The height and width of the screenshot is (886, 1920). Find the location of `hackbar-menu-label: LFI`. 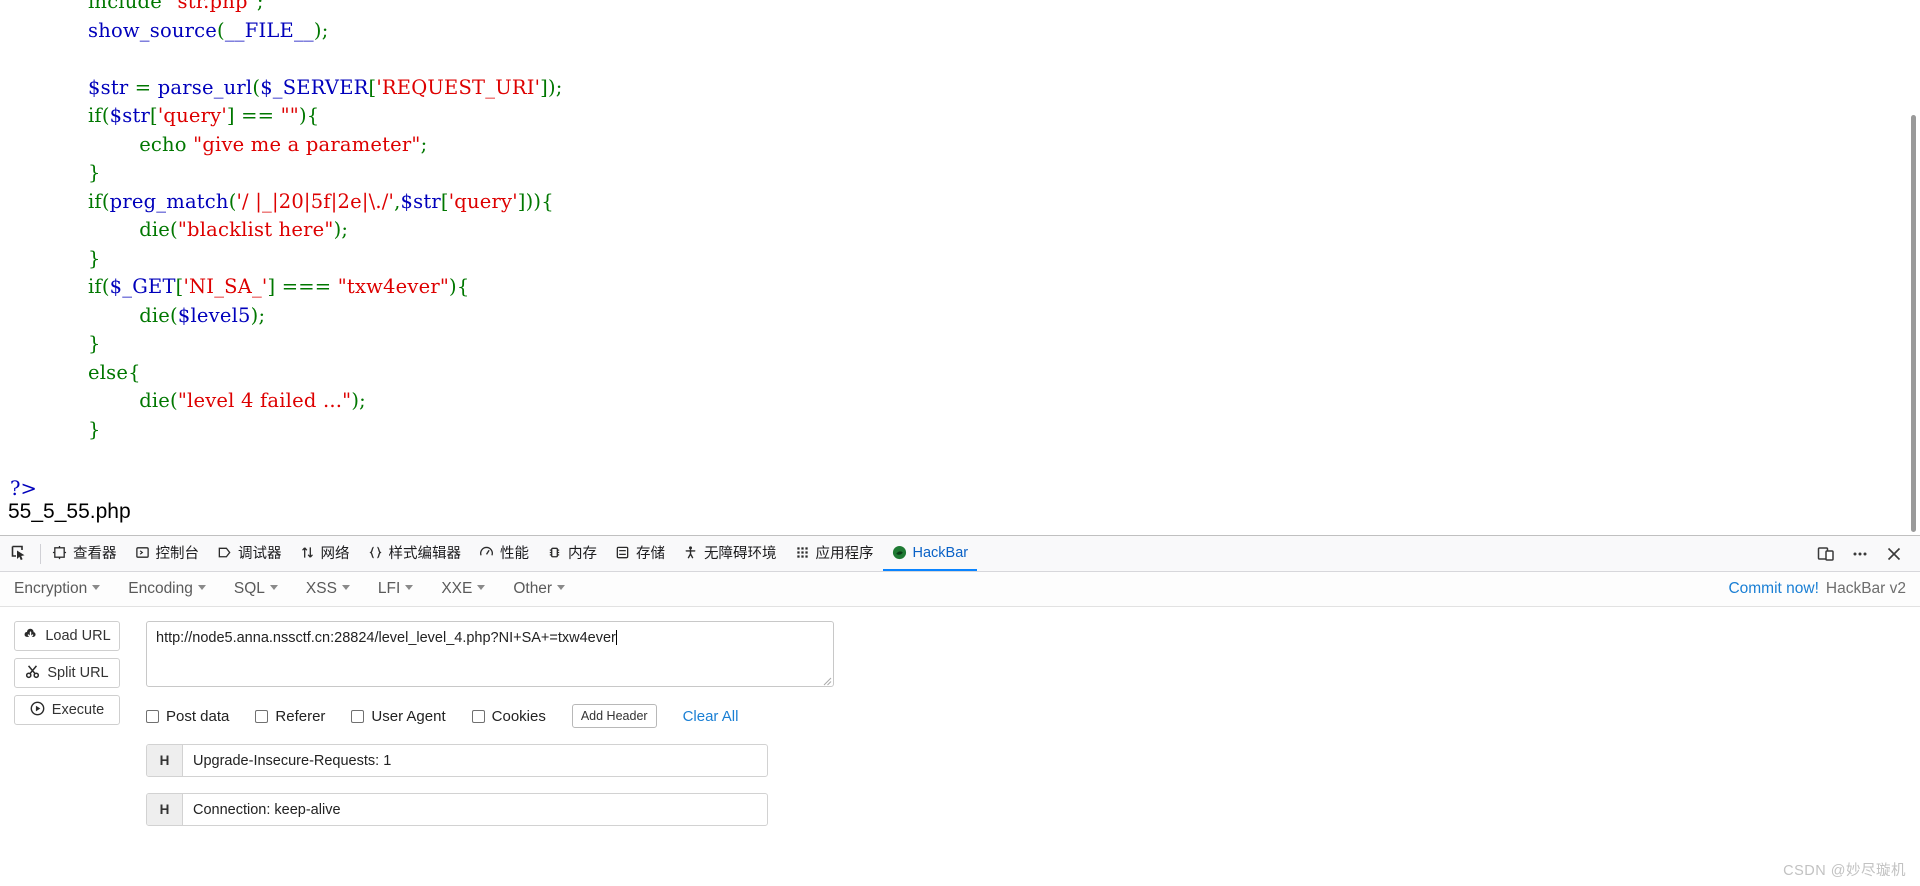

hackbar-menu-label: LFI is located at coordinates (389, 588).